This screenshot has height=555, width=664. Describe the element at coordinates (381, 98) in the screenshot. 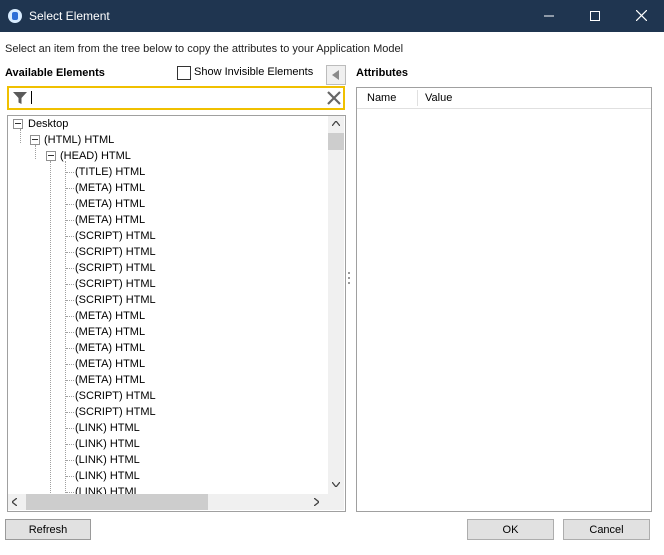

I see `column-header-name: Name` at that location.